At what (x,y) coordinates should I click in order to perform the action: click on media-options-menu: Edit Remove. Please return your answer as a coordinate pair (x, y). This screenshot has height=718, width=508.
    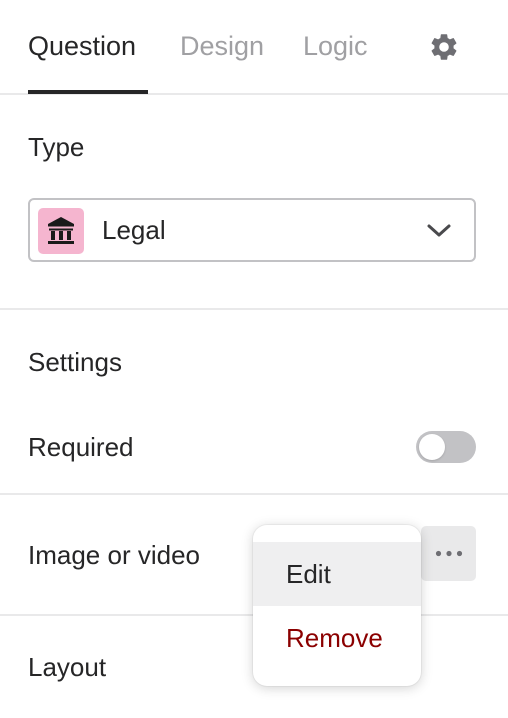
    Looking at the image, I should click on (337, 605).